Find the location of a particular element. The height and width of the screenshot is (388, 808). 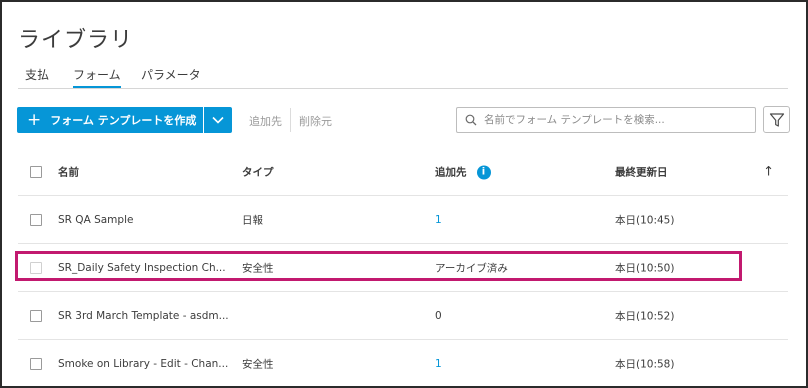

select-all-checkbox is located at coordinates (36, 171).